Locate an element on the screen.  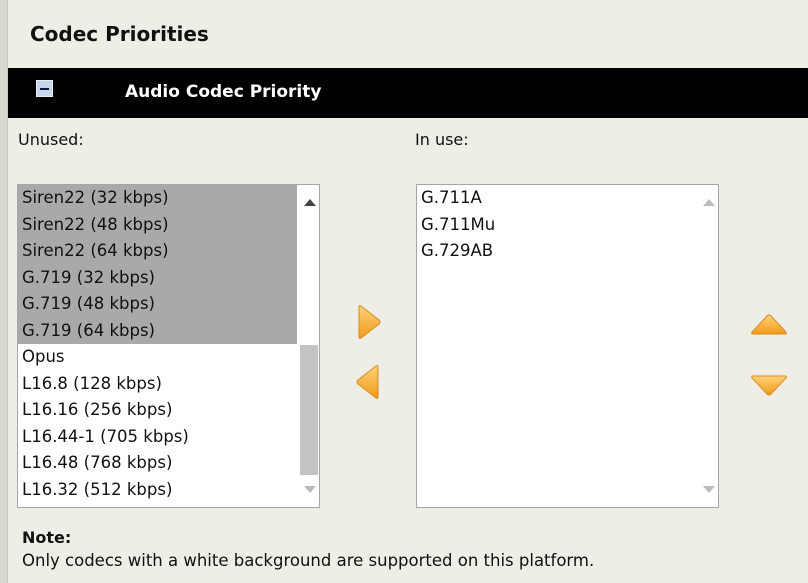
codec-option: G.719 (32 kbps) is located at coordinates (168, 277).